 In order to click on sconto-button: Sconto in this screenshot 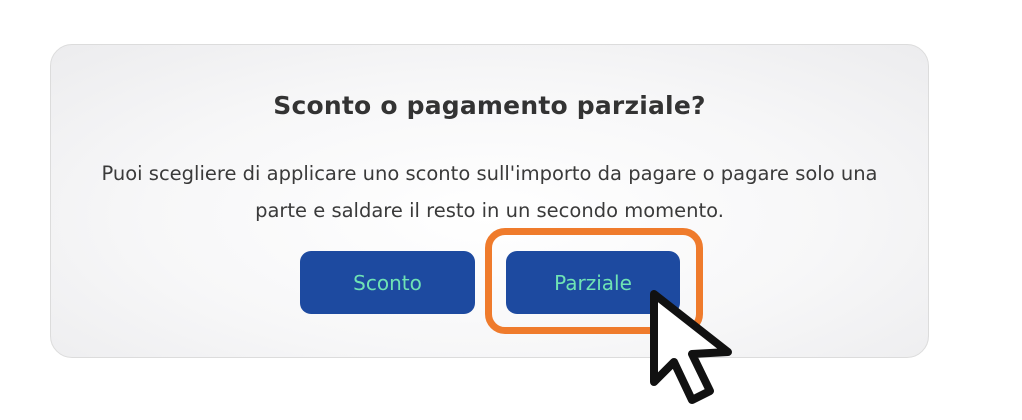, I will do `click(387, 282)`.